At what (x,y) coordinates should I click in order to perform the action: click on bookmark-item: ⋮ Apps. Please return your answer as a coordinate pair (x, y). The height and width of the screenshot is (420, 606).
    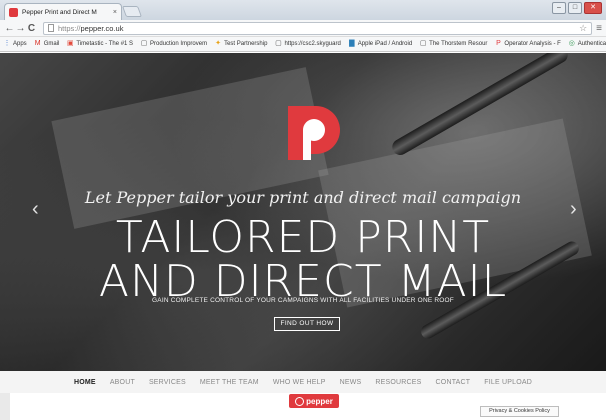
    Looking at the image, I should click on (15, 44).